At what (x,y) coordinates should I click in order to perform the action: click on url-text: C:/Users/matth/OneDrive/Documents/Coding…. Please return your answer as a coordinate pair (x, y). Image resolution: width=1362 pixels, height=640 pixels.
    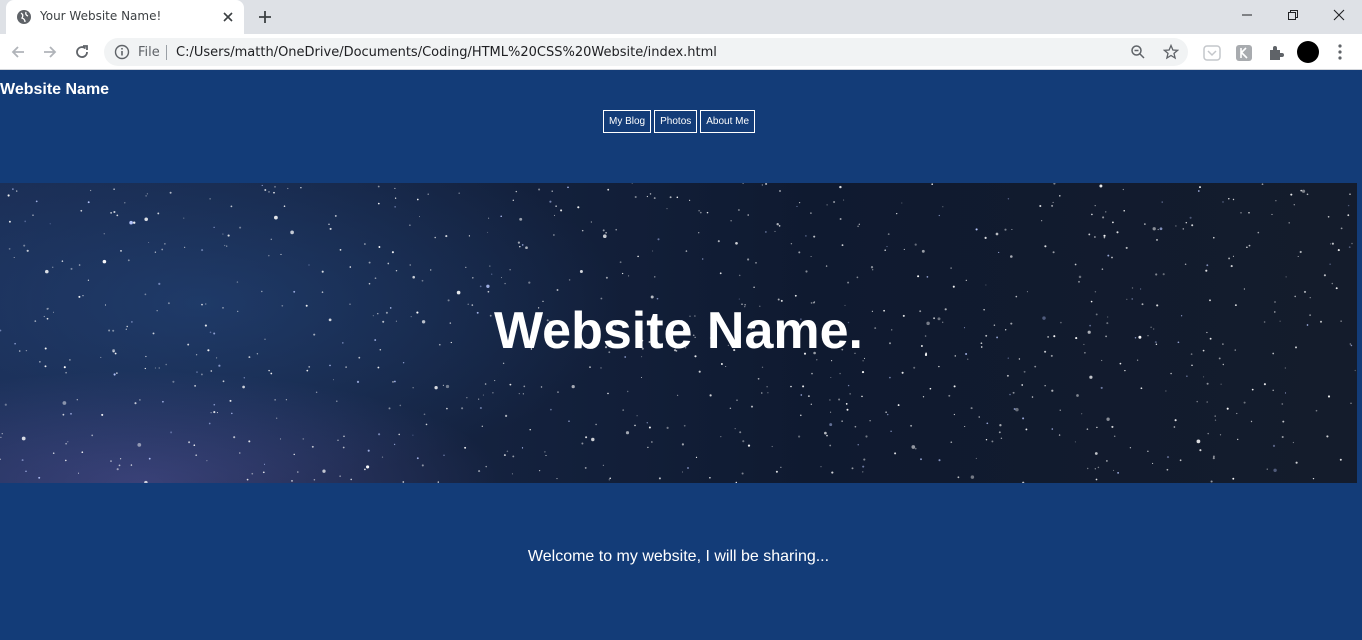
    Looking at the image, I should click on (446, 52).